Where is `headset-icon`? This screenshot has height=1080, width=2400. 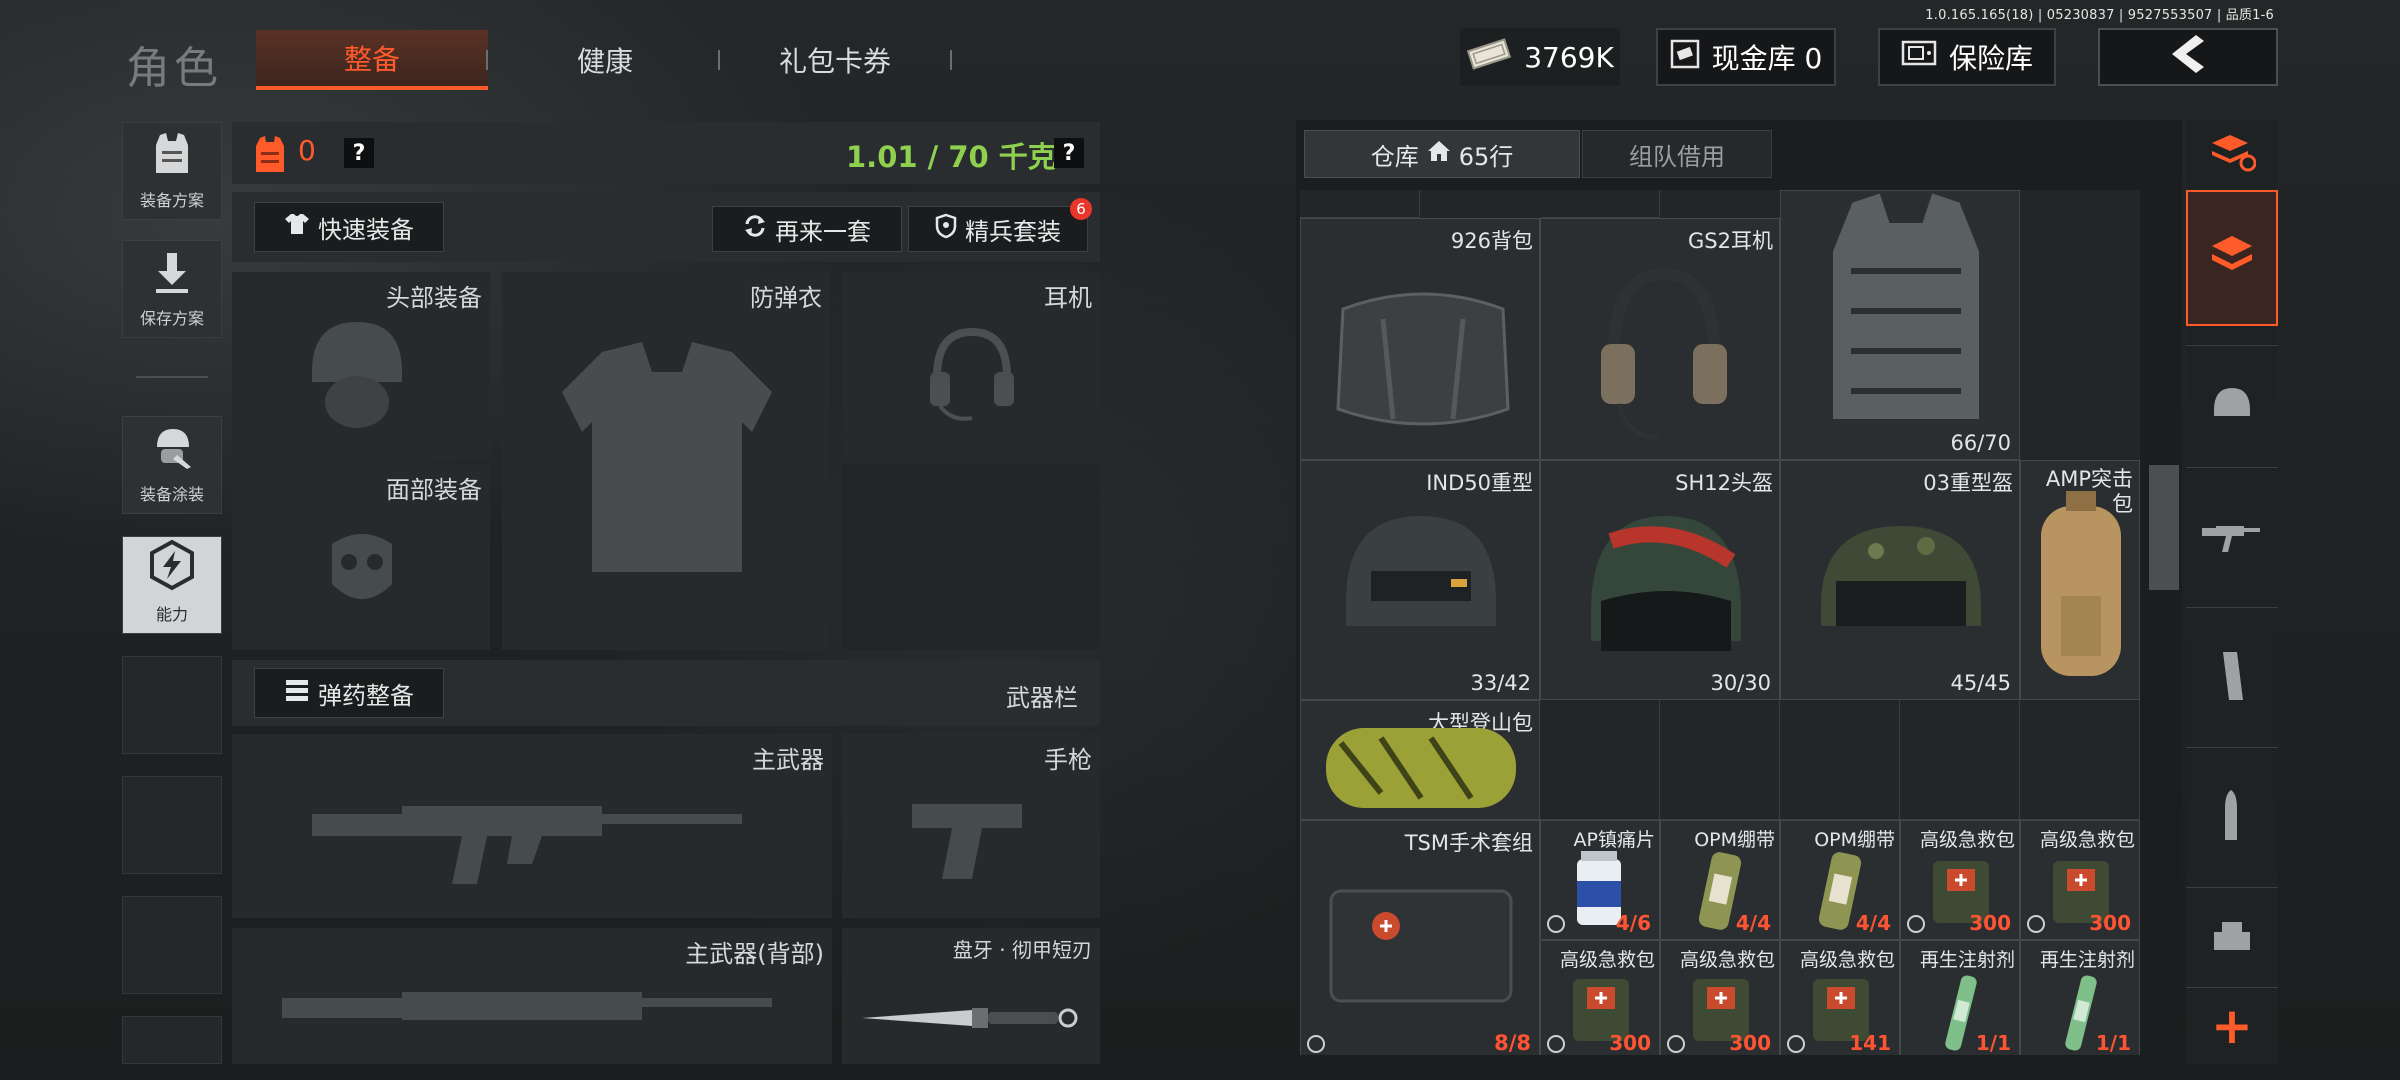 headset-icon is located at coordinates (1664, 356).